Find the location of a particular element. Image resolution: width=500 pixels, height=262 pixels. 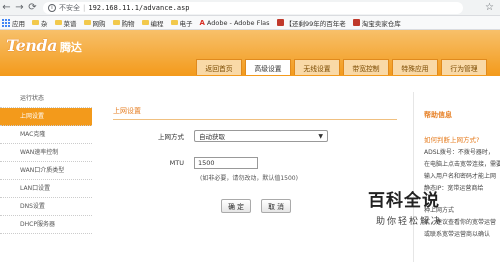

mtu-row: MTU 1500 is located at coordinates (196, 163).